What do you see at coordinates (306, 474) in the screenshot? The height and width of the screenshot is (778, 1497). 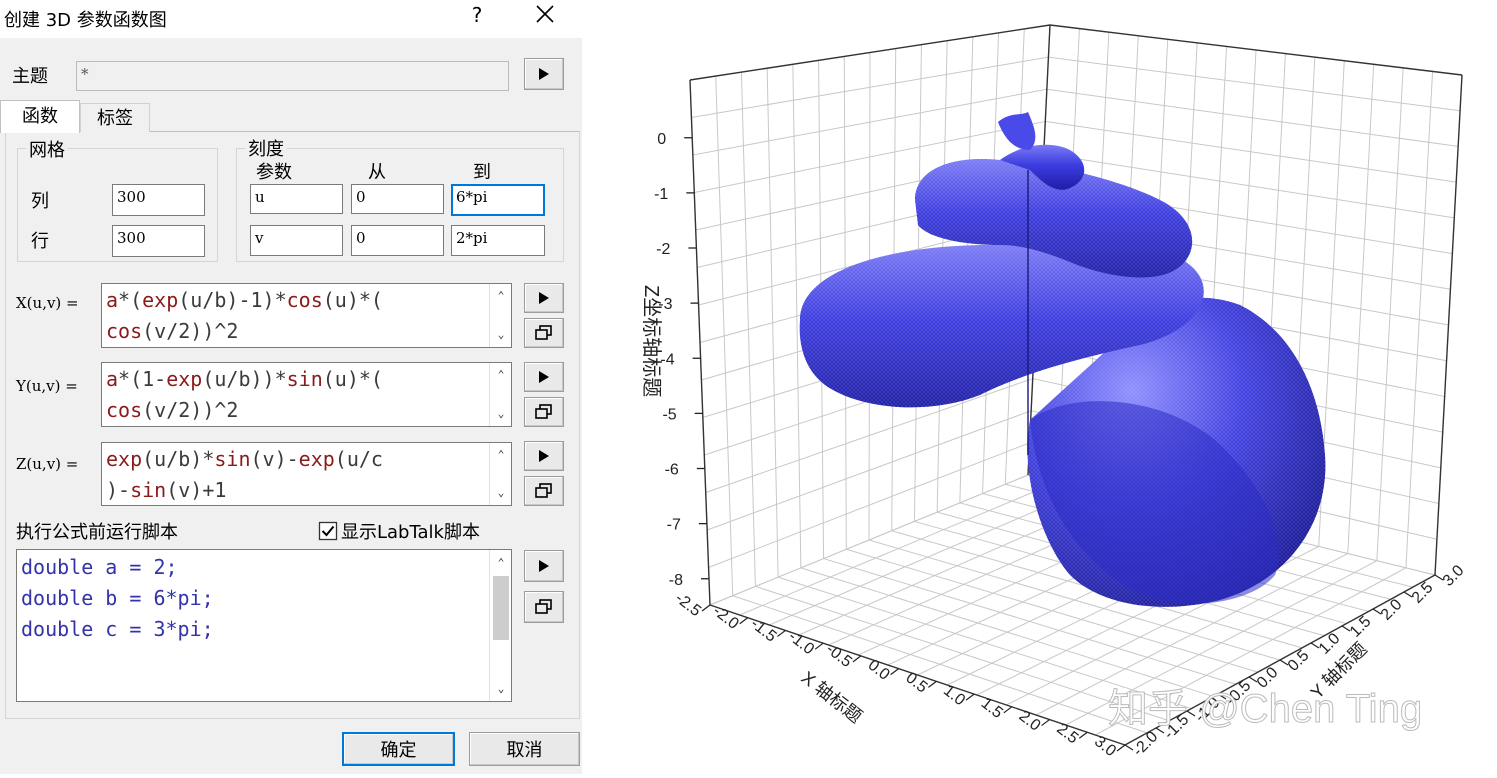 I see `z-equation-editor: exp(u/b)*sin(v)-exp(u/c )-sin(v)+1 ⌃ ⌄` at bounding box center [306, 474].